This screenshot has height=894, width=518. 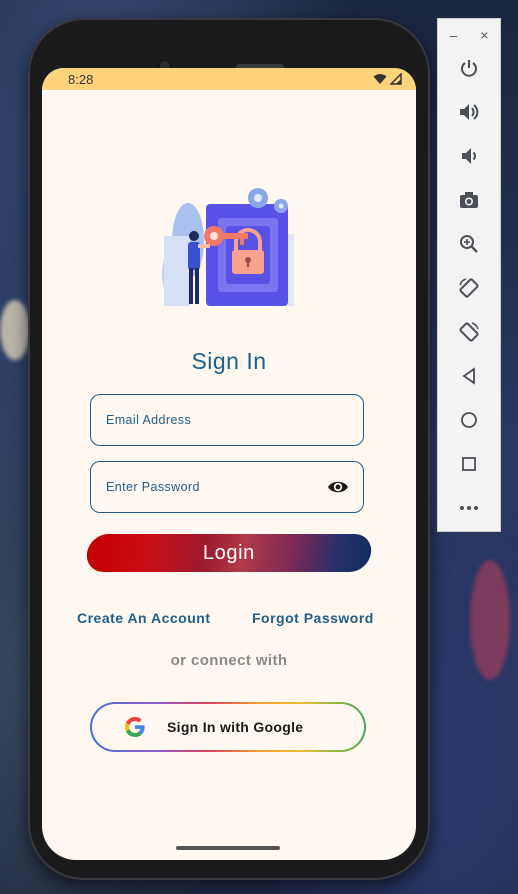 What do you see at coordinates (135, 727) in the screenshot?
I see `google-icon` at bounding box center [135, 727].